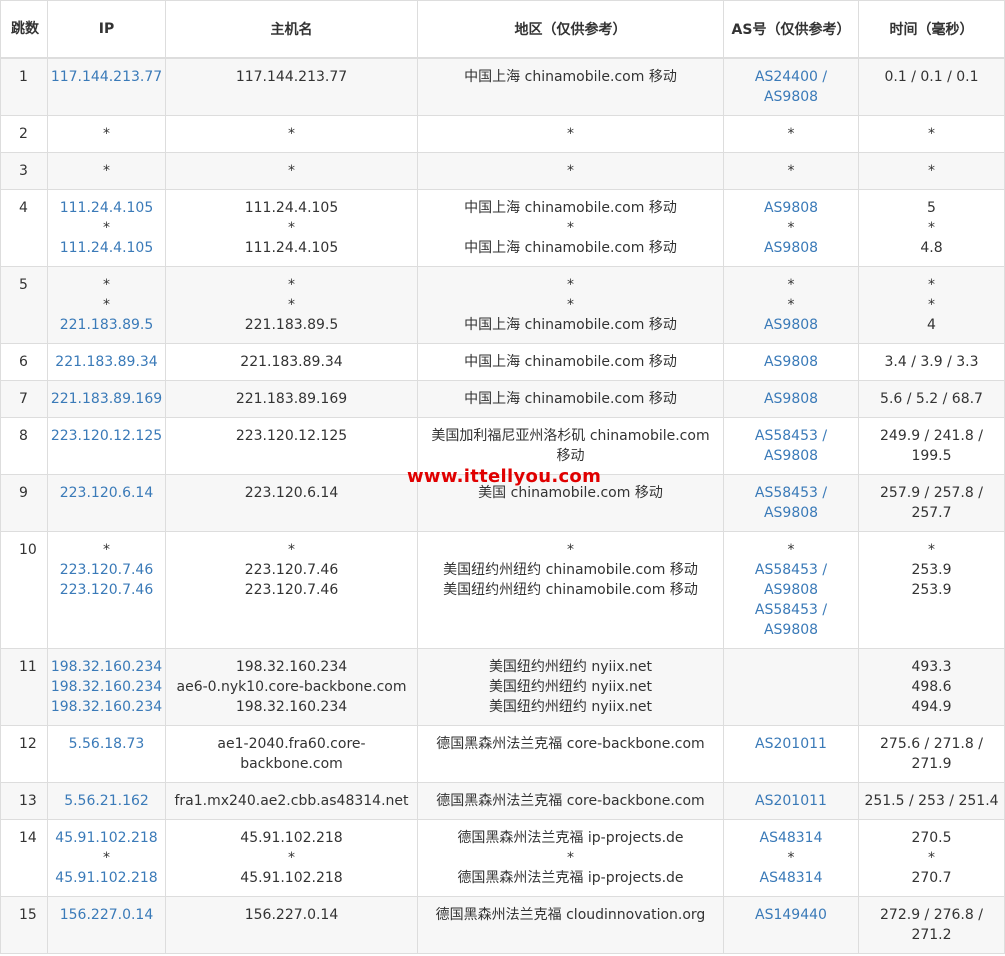 This screenshot has width=1005, height=956. I want to click on as-link: AS149440, so click(791, 915).